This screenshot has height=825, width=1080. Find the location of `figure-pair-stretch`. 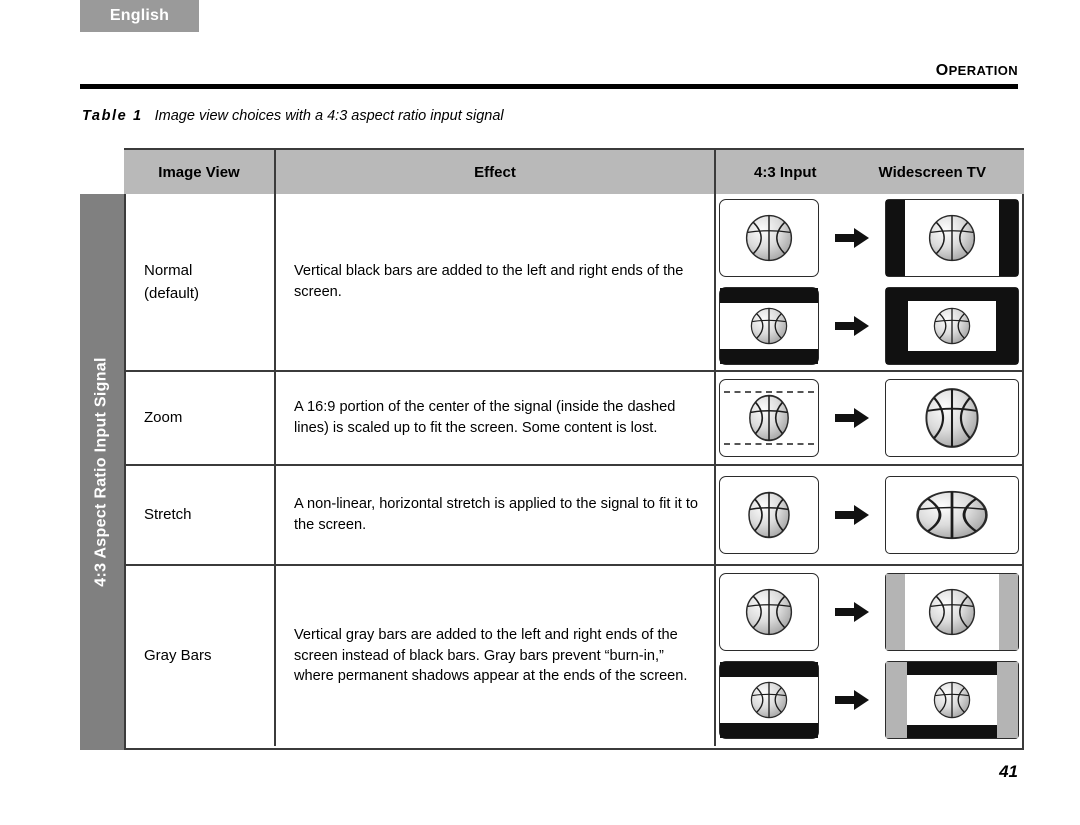

figure-pair-stretch is located at coordinates (869, 515).